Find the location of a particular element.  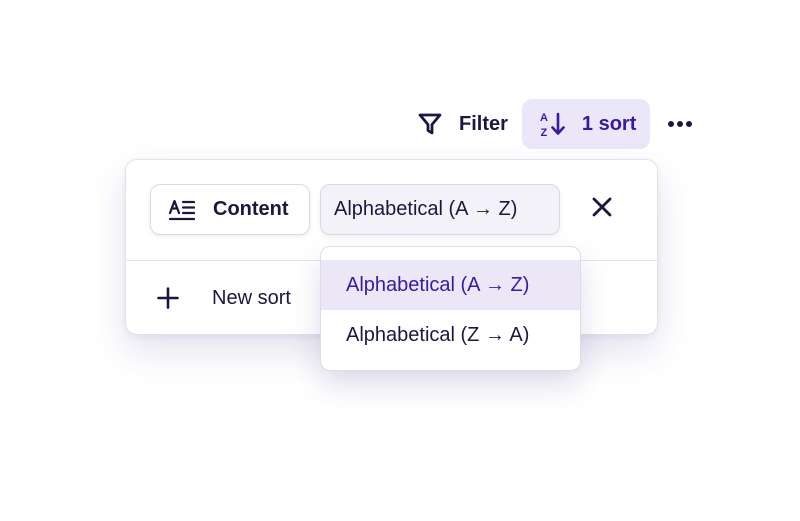

svg-text: A is located at coordinates (544, 118).